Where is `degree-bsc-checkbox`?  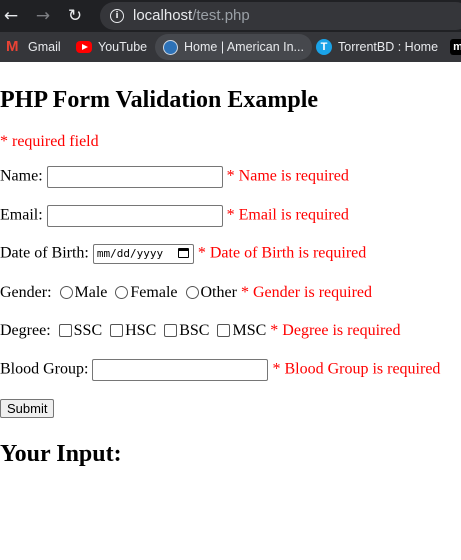
degree-bsc-checkbox is located at coordinates (171, 330).